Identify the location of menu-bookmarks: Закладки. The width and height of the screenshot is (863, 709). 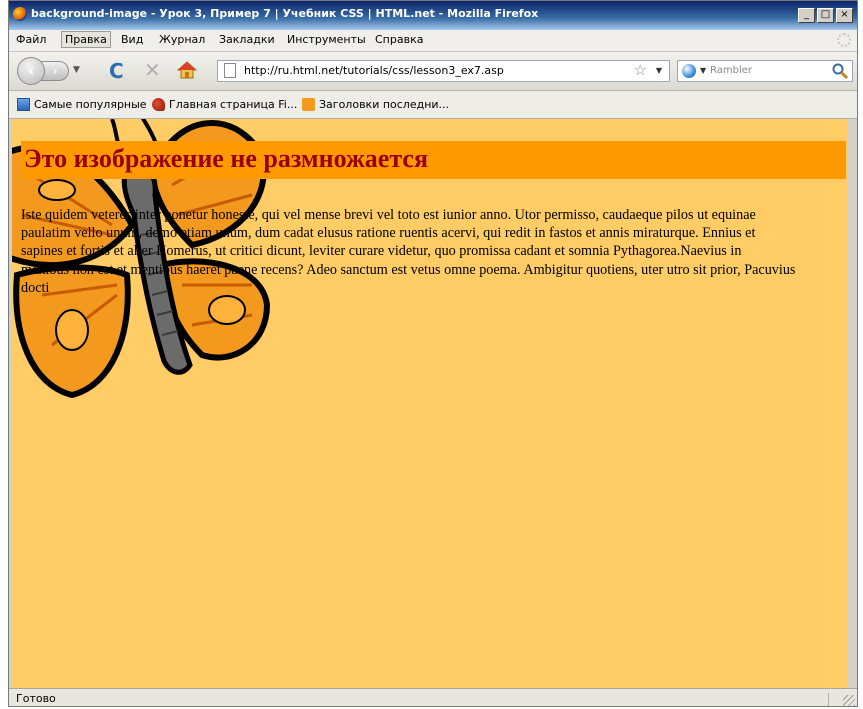
(247, 39).